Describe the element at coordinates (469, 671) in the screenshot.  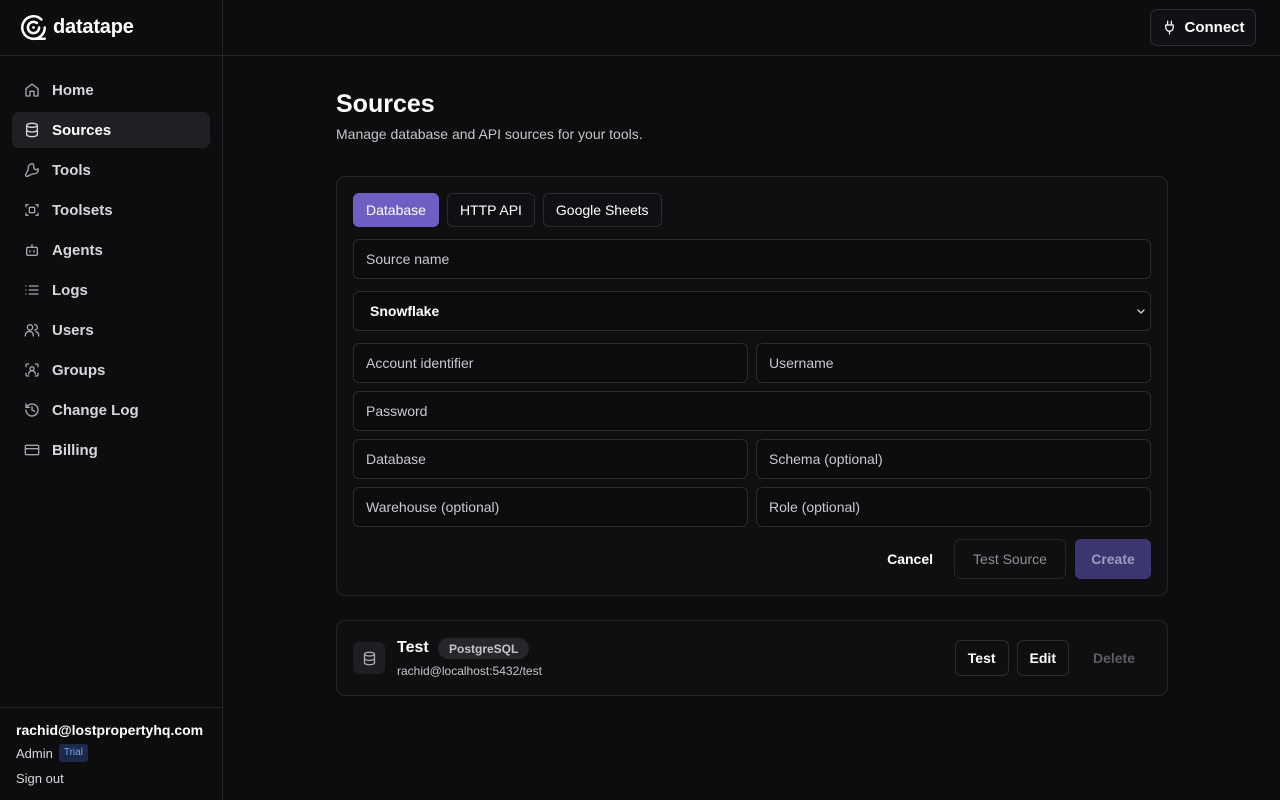
I see `source-connection-string: rachid@localhost:5432/test` at that location.